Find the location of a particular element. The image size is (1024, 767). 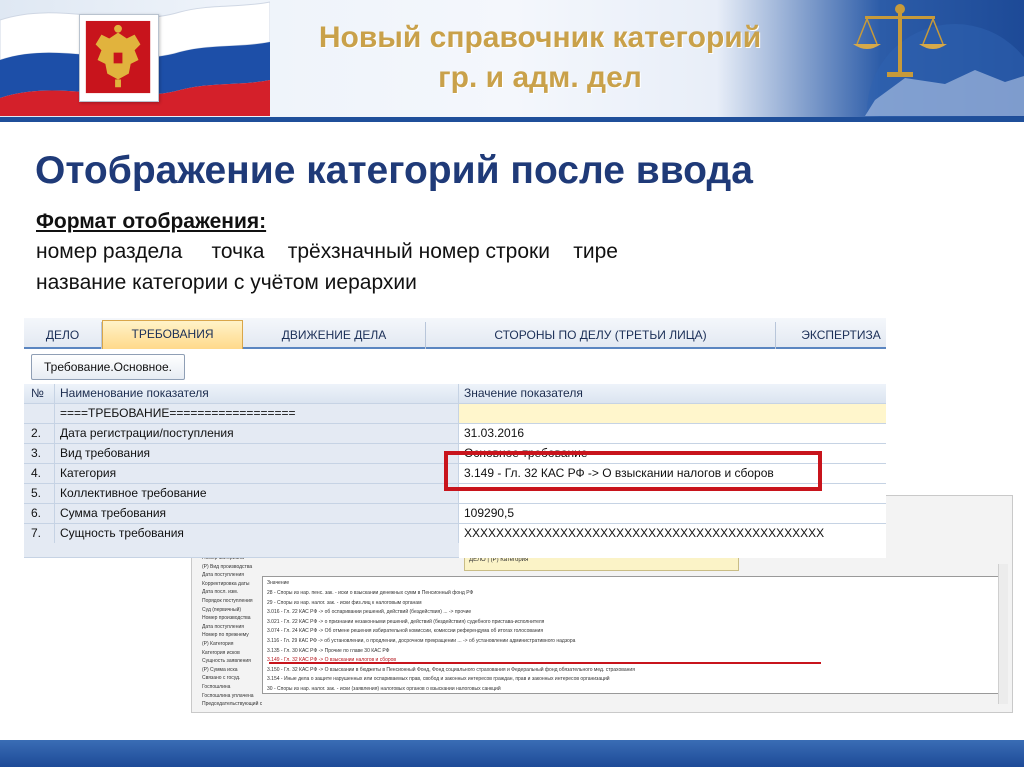

row-value: 109290,5 is located at coordinates (672, 513).